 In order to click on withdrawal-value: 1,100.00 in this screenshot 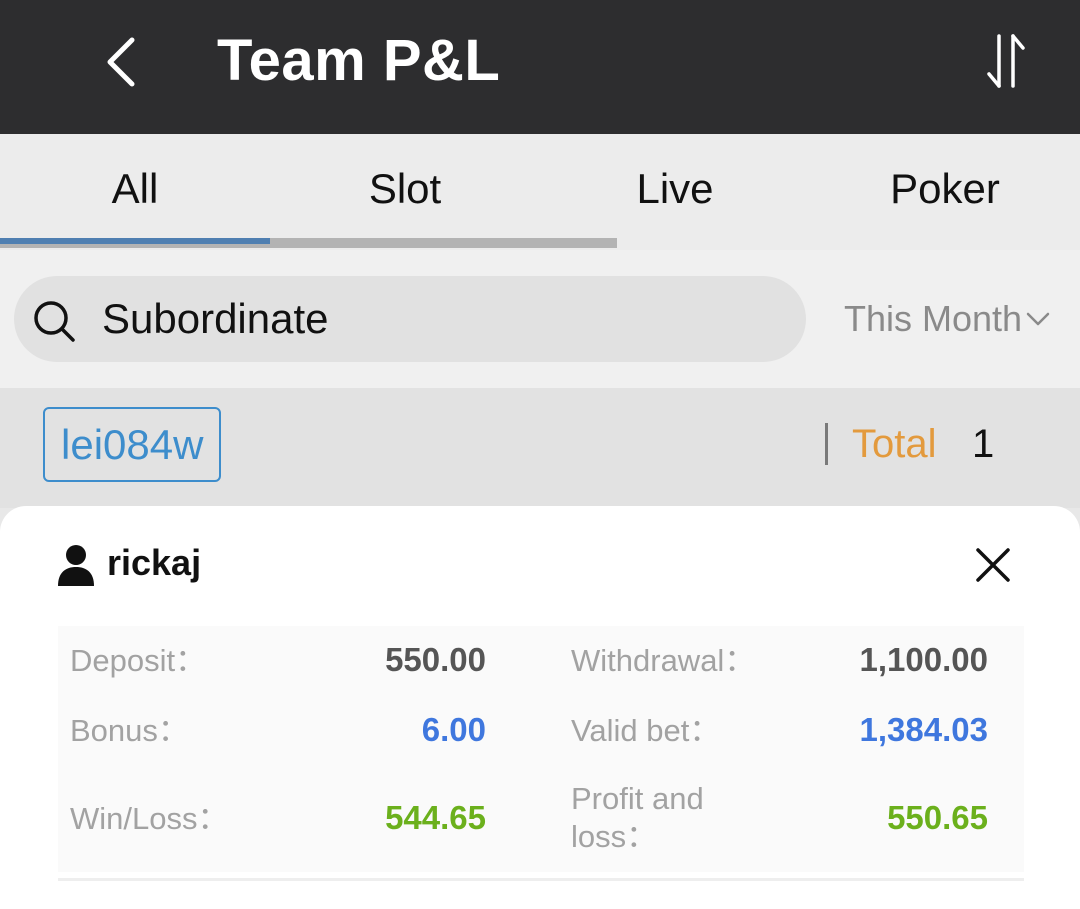, I will do `click(923, 659)`.